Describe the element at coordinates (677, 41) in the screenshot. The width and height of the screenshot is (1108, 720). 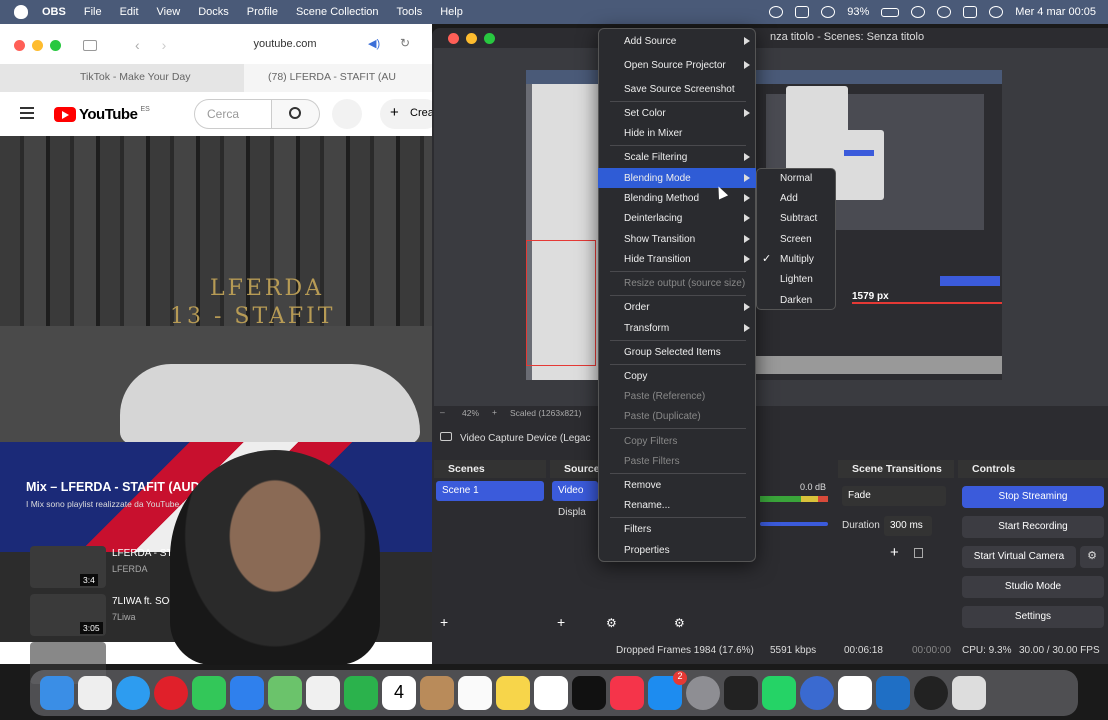
I see `menu-item-add-source: Add Source` at that location.